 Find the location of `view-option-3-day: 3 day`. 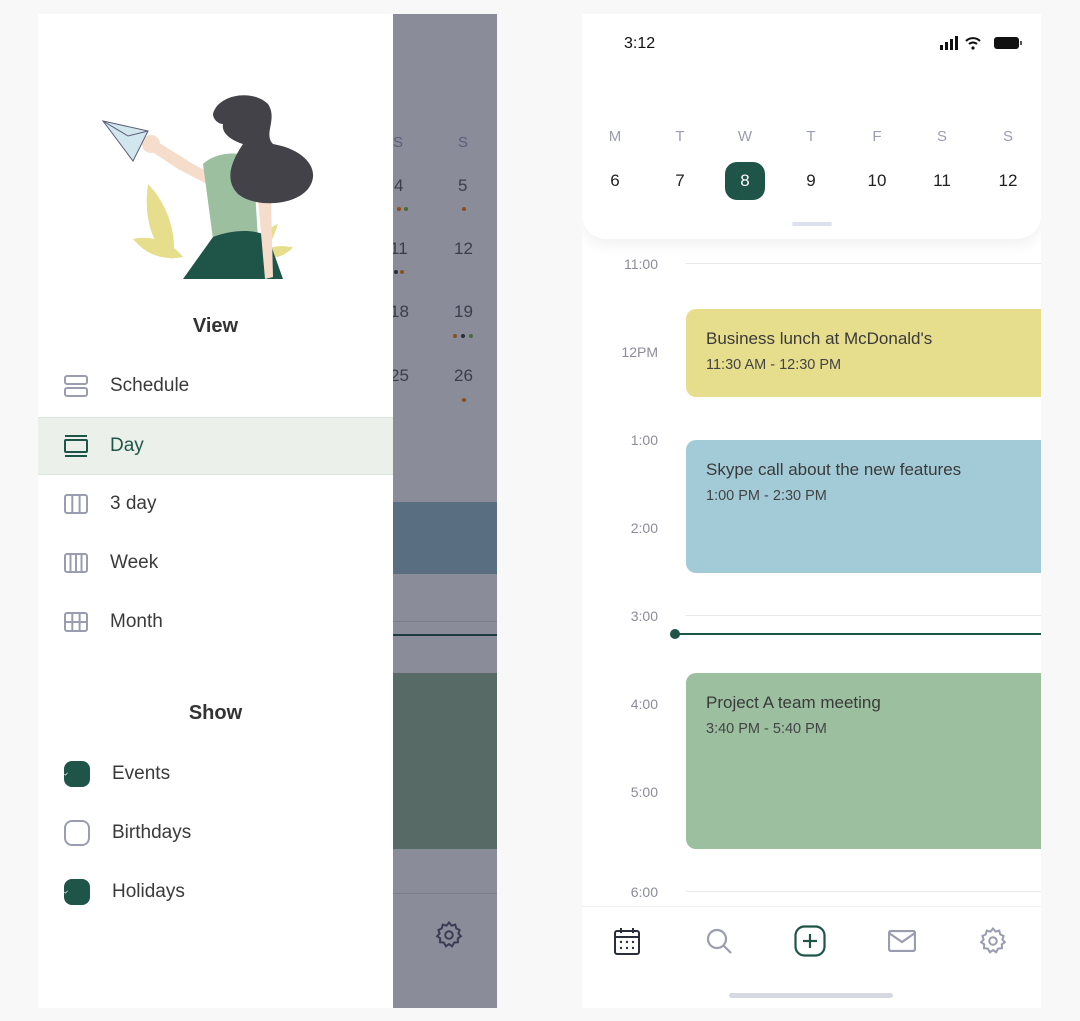

view-option-3-day: 3 day is located at coordinates (215, 504).